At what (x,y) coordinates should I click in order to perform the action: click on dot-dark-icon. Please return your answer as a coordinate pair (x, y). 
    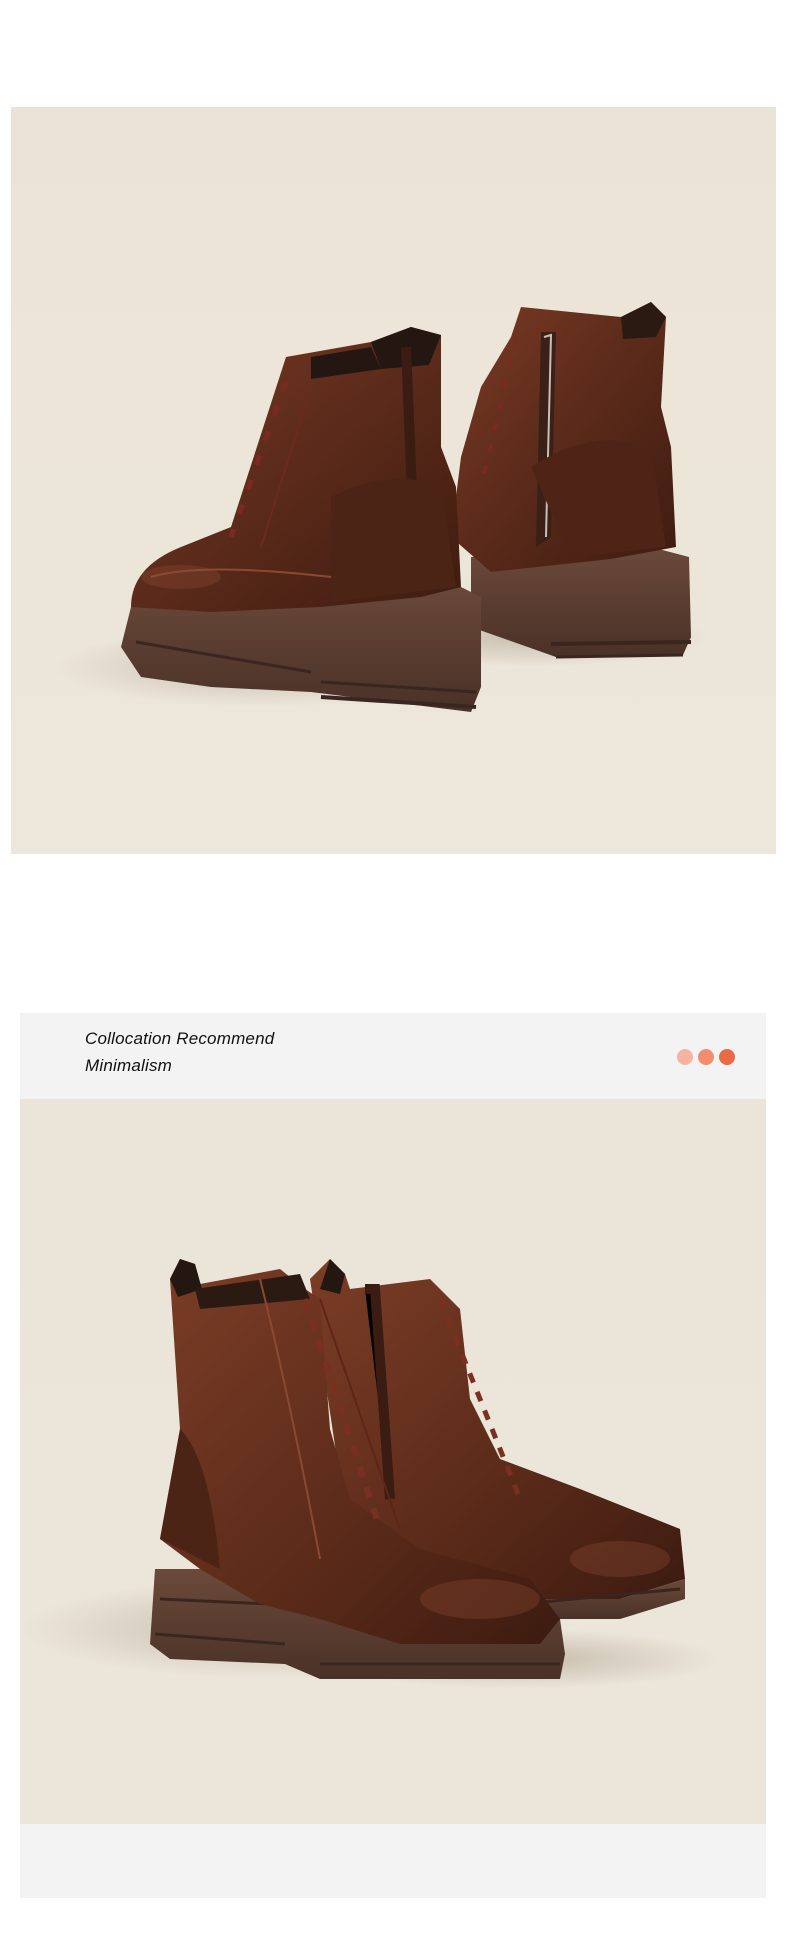
    Looking at the image, I should click on (727, 1057).